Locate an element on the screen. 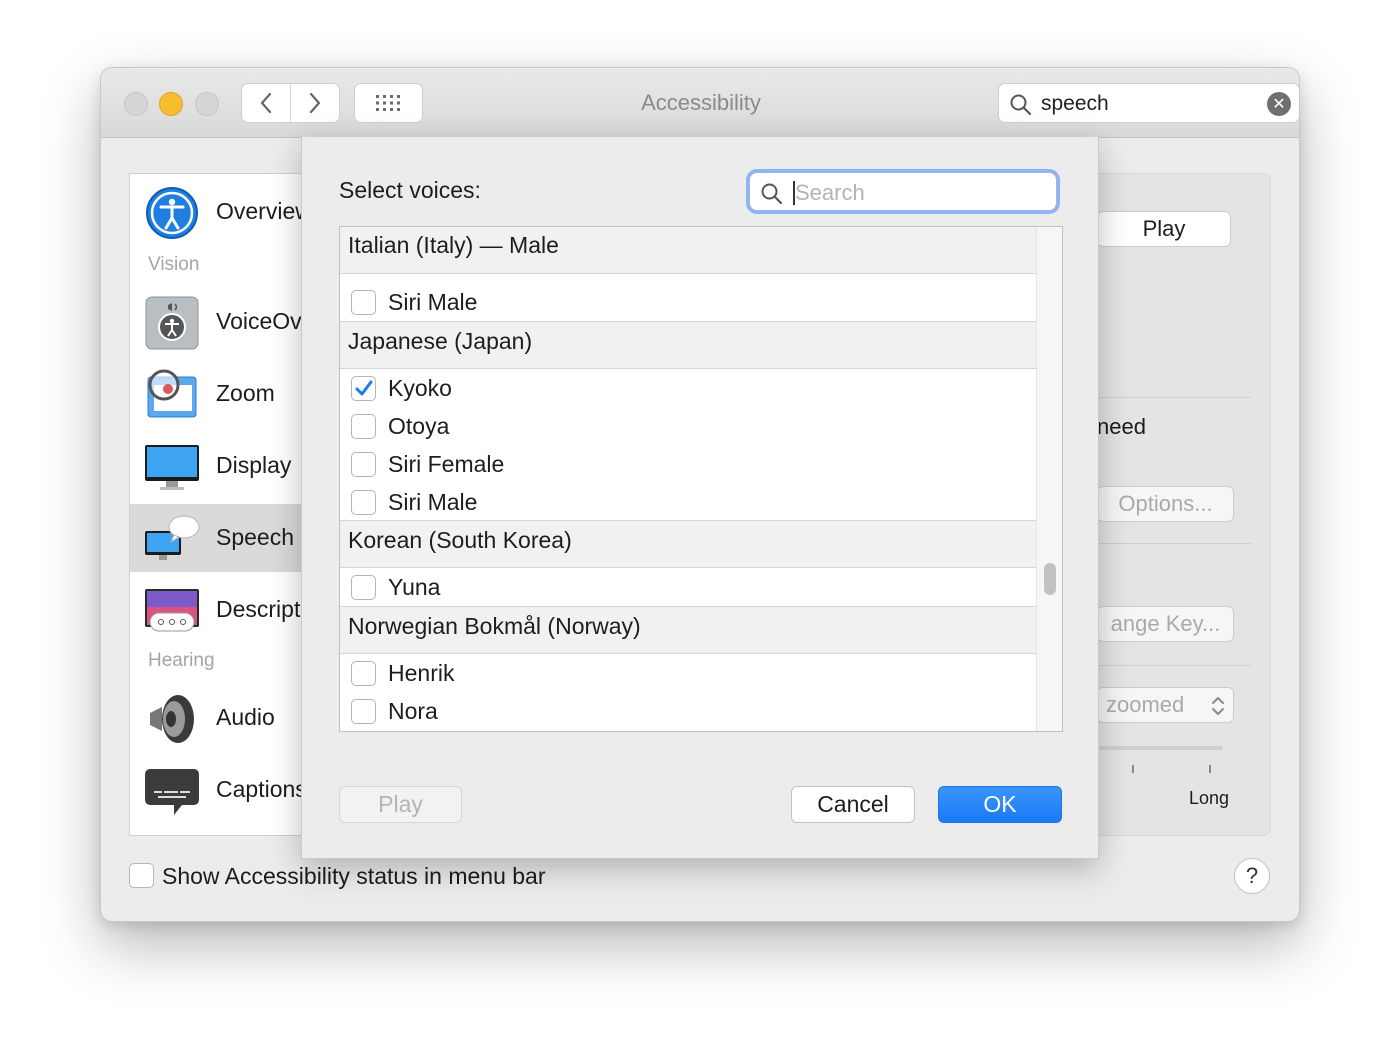  forward-button is located at coordinates (314, 103).